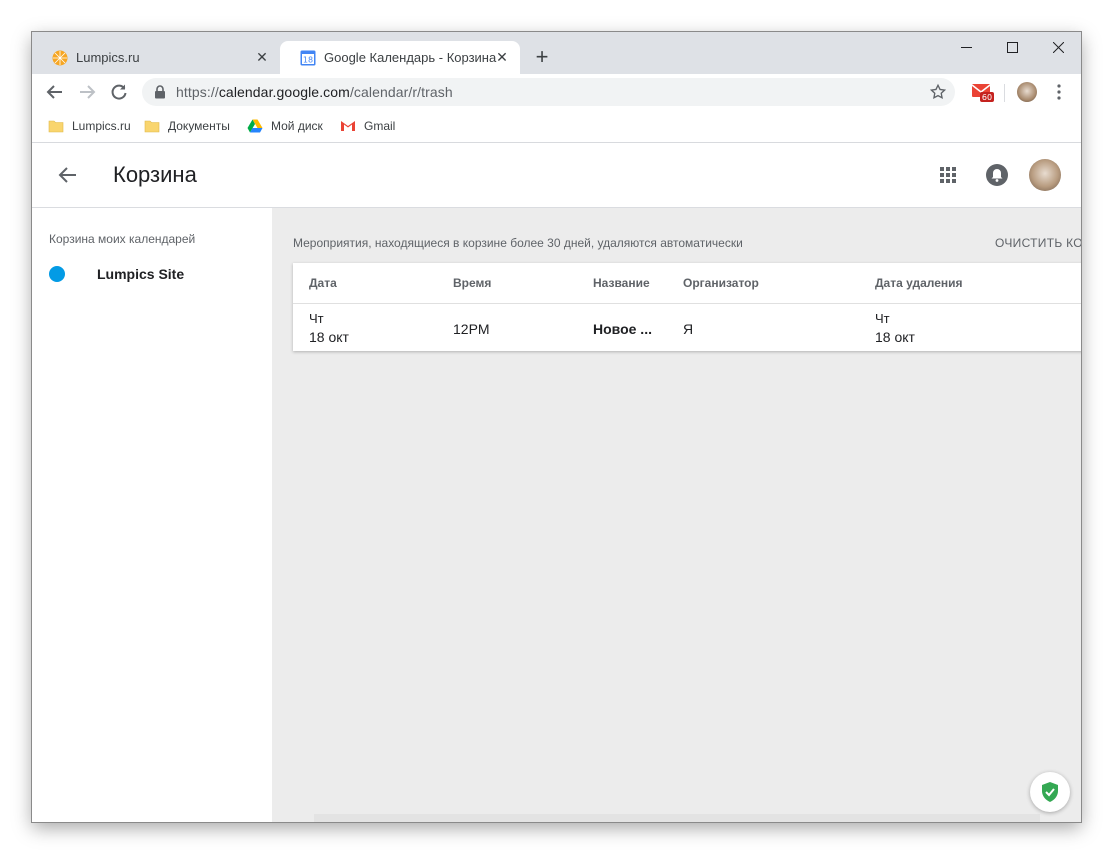 This screenshot has height=855, width=1114. What do you see at coordinates (199, 126) in the screenshot?
I see `bookmark-label: Документы` at bounding box center [199, 126].